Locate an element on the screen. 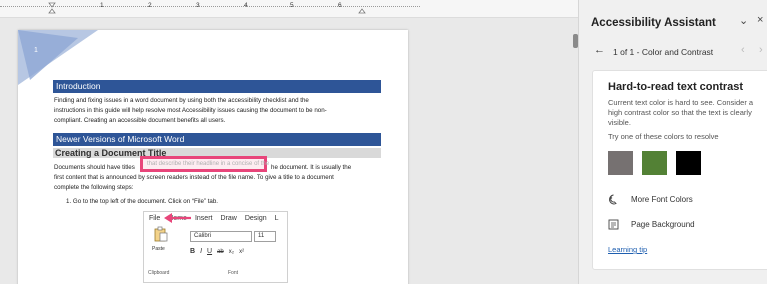 This screenshot has width=767, height=284. superscript-icon: x² is located at coordinates (242, 251).